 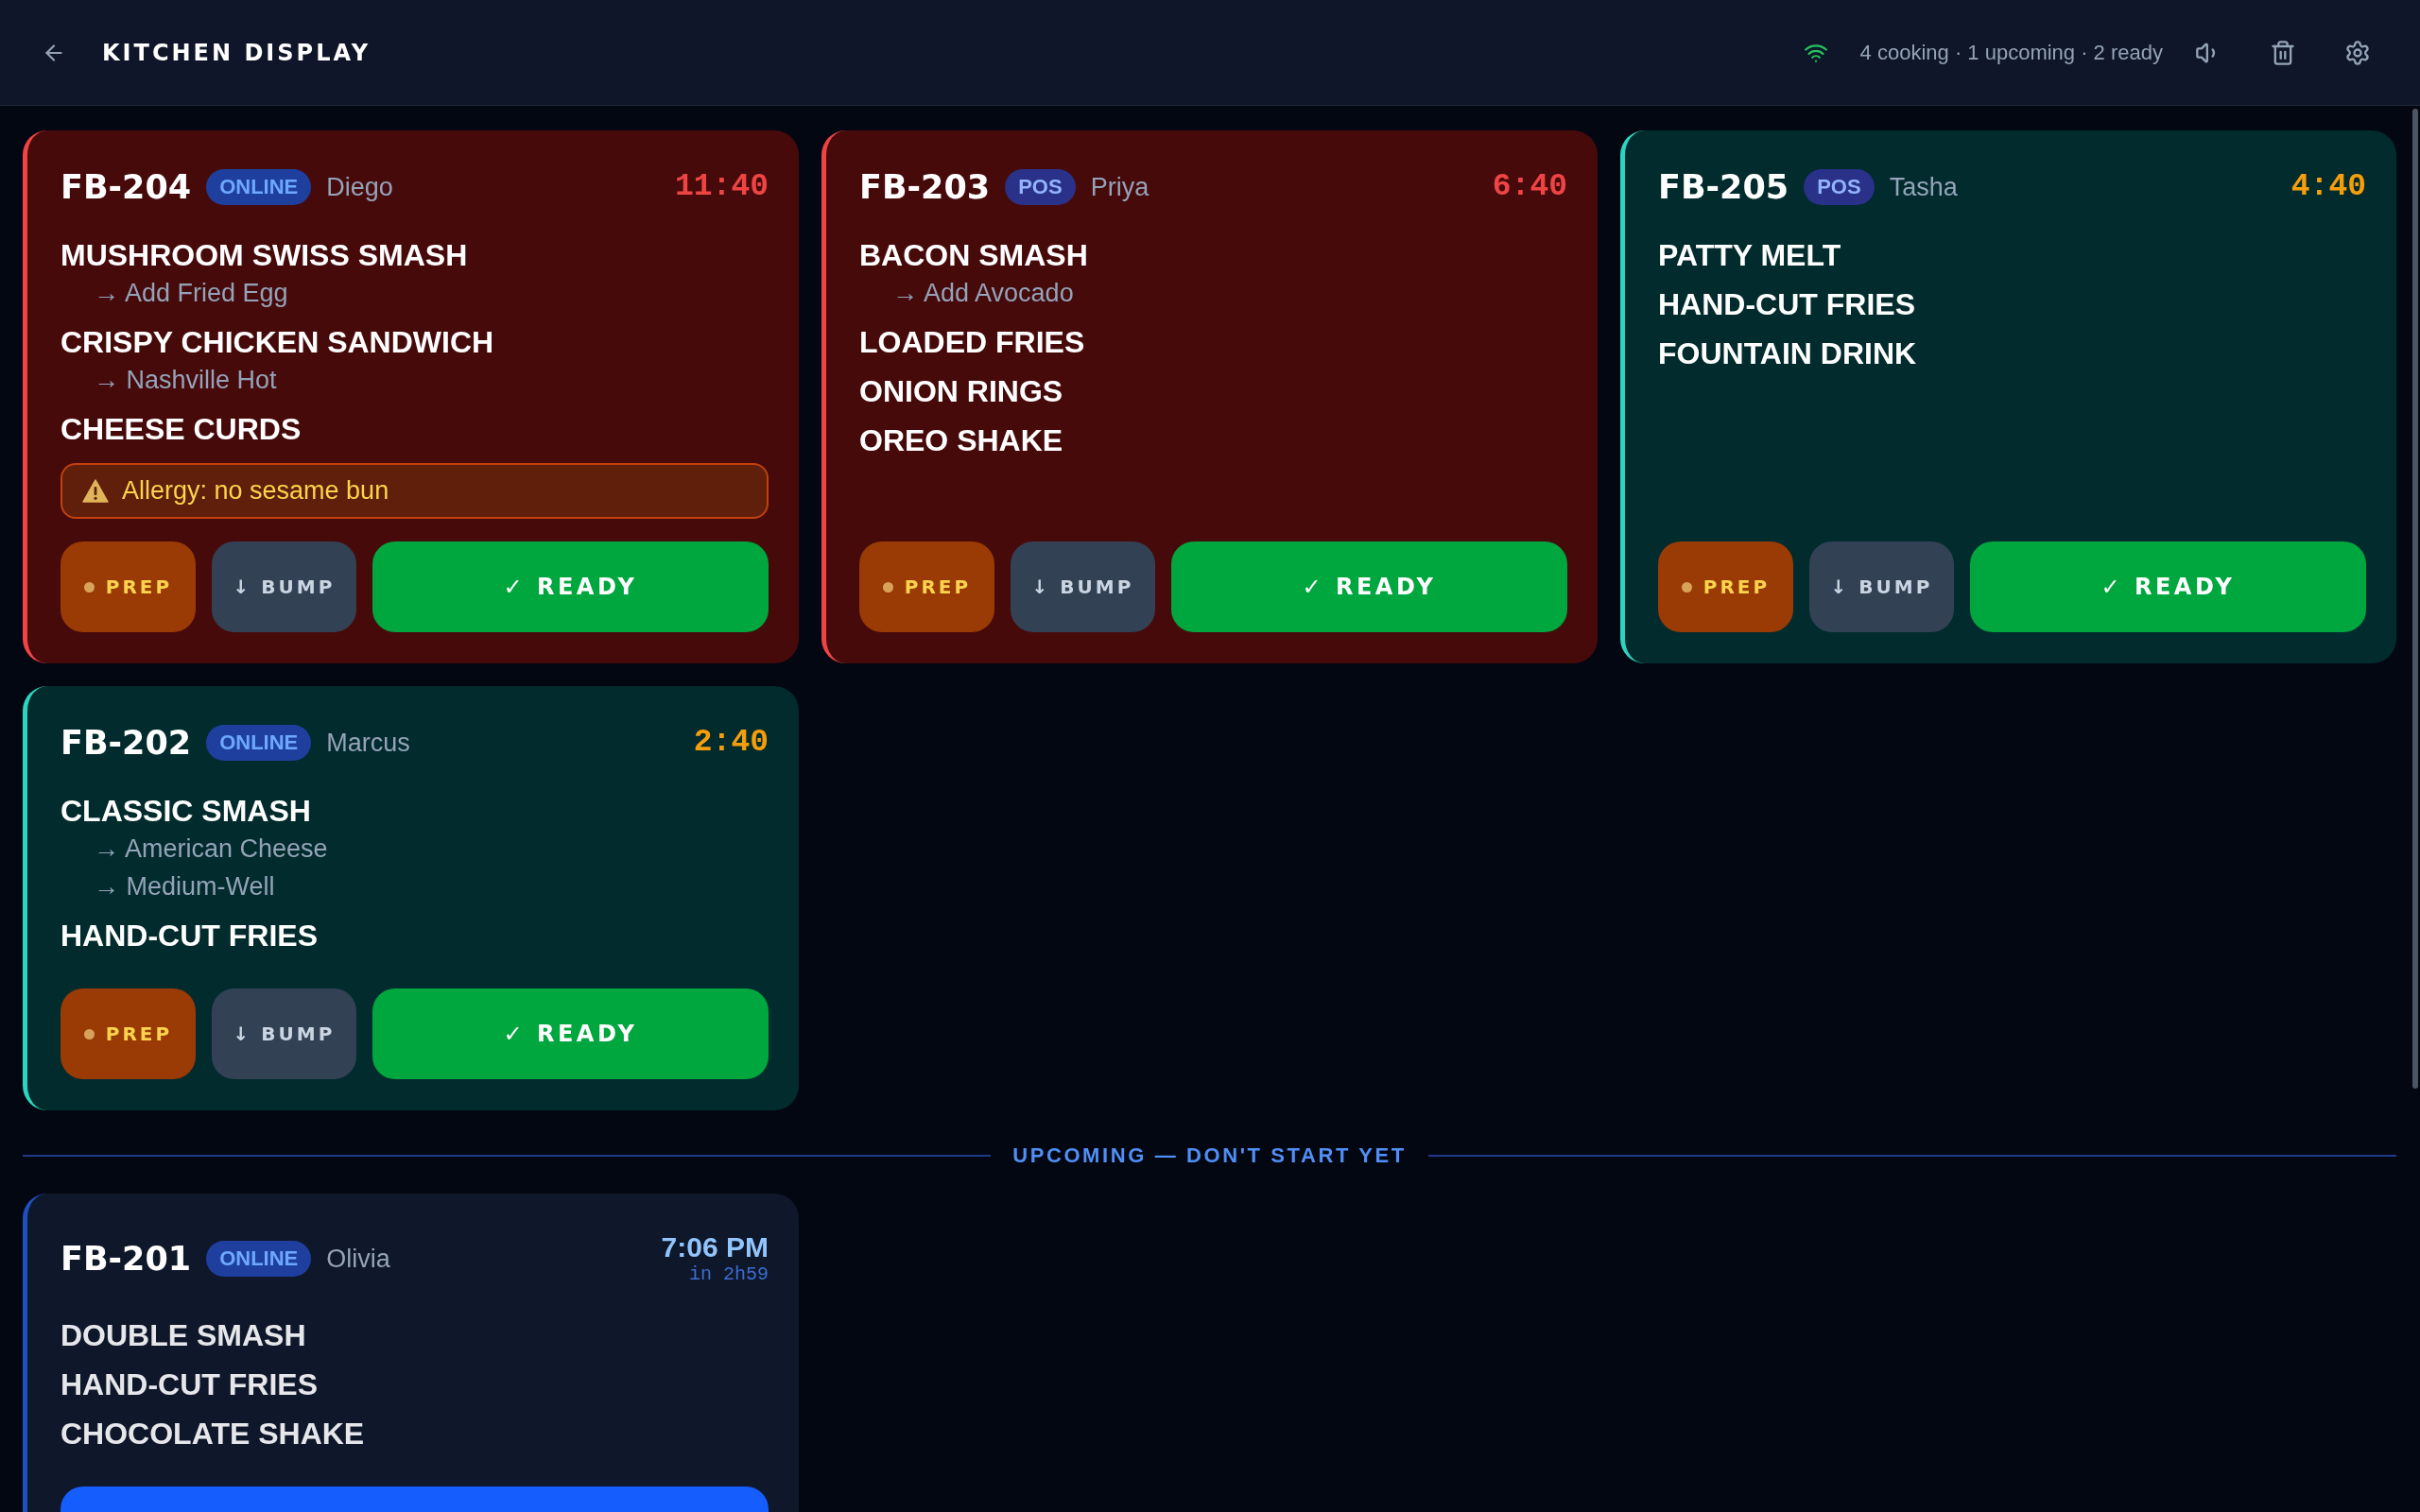 I want to click on item-name: MUSHROOM SWISS SMASH, so click(x=264, y=255).